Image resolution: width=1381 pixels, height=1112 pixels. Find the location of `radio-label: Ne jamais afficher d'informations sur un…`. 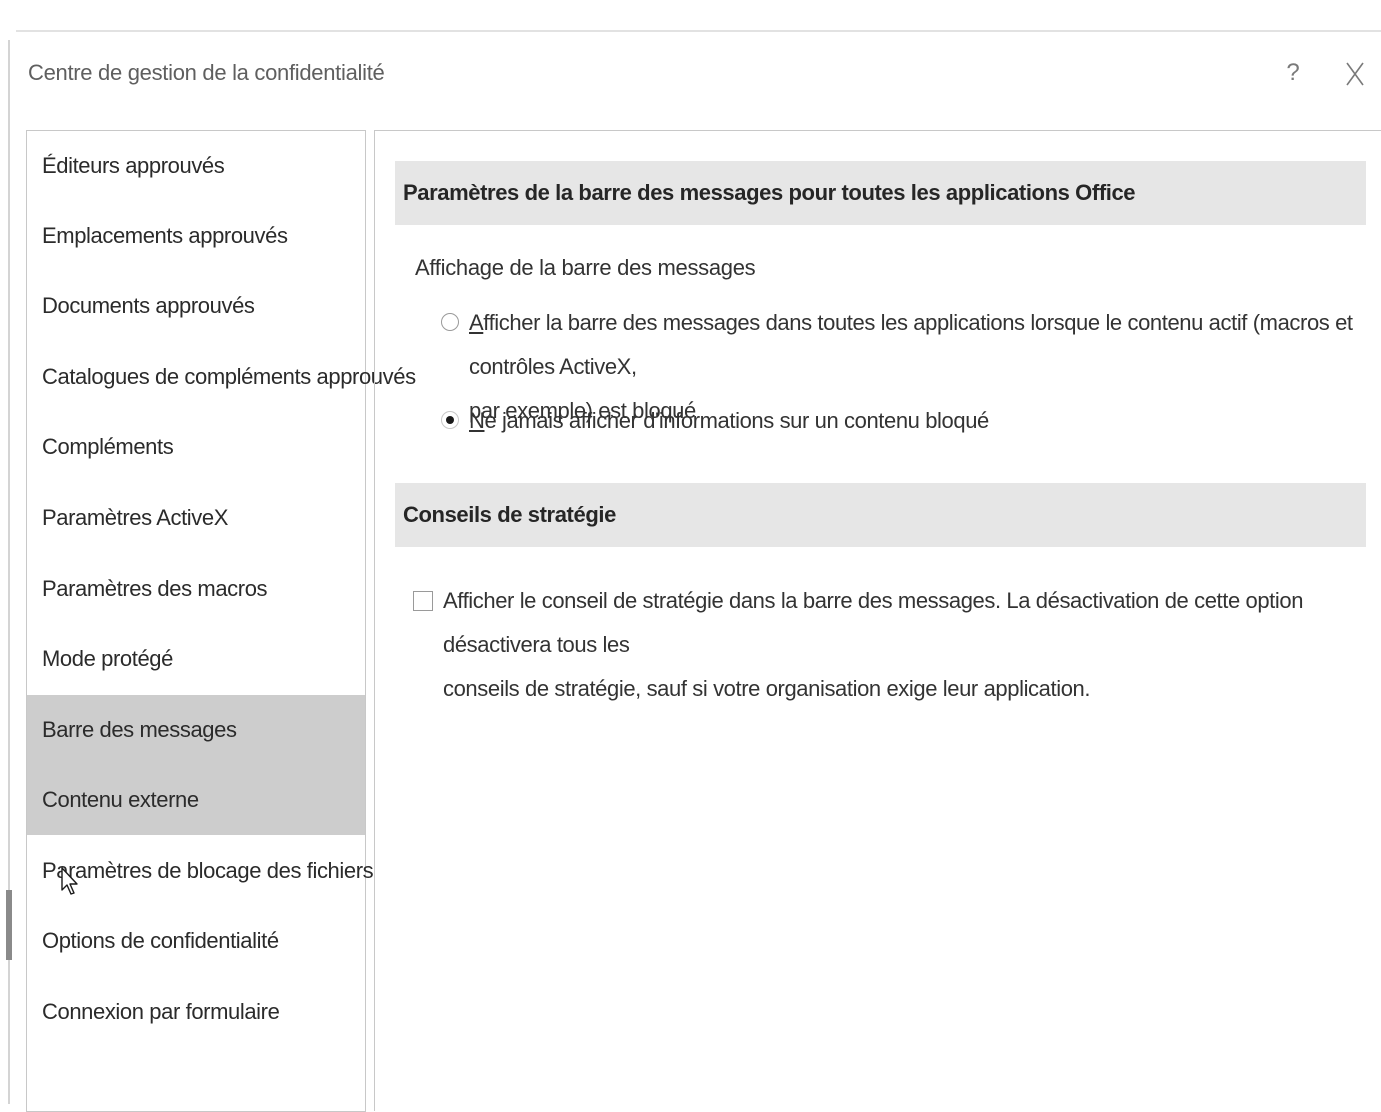

radio-label: Ne jamais afficher d'informations sur un… is located at coordinates (729, 420).